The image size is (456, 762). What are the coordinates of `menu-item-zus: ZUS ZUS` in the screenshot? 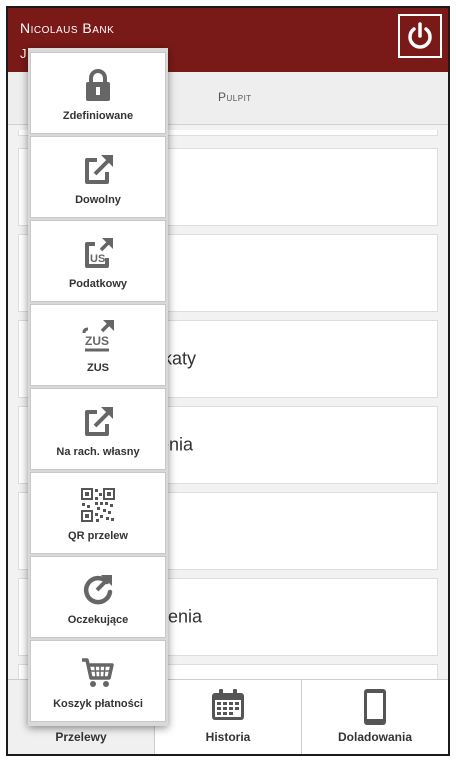 It's located at (98, 345).